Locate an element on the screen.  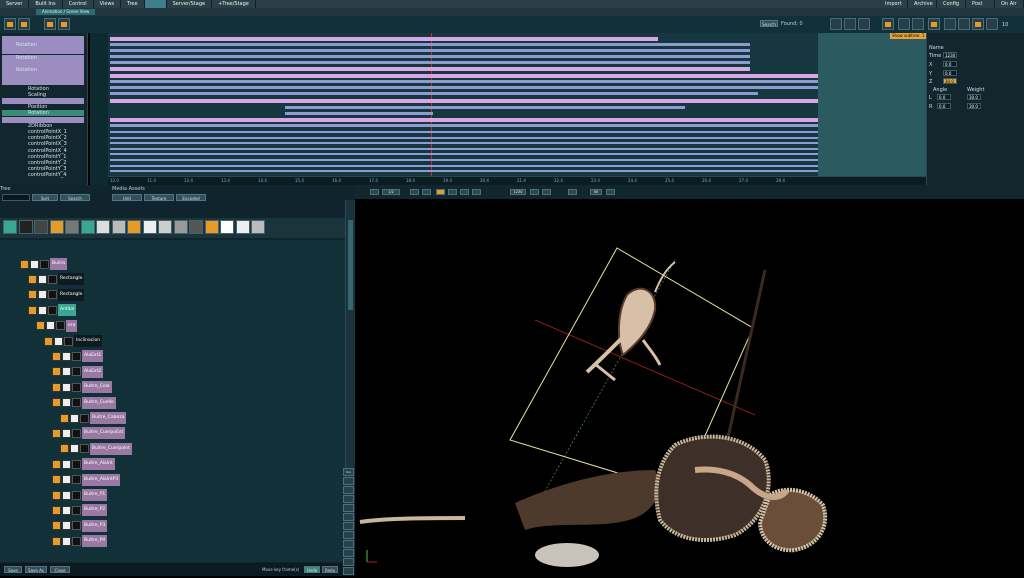
right-menu-tab-4: On Air is located at coordinates (1009, 4).